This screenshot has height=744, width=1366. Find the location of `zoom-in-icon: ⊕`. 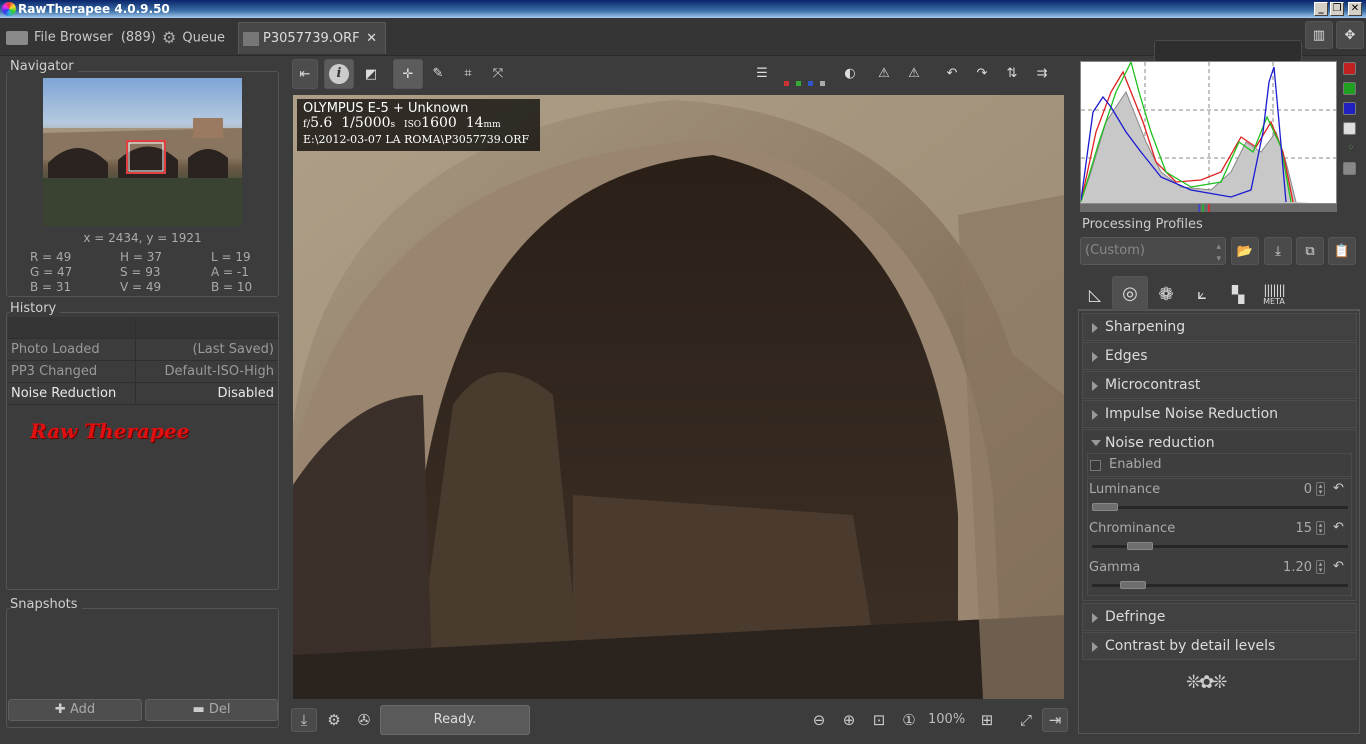

zoom-in-icon: ⊕ is located at coordinates (849, 720).